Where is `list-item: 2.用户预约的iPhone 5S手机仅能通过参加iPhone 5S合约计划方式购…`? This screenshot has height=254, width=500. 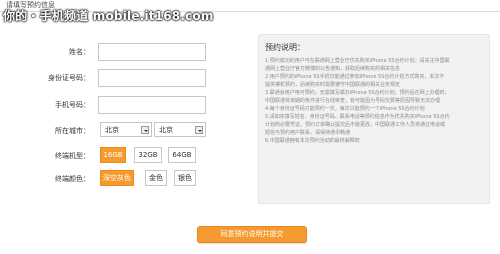
list-item: 2.用户预约的iPhone 5S手机仅能通过参加iPhone 5S合约计划方式购… is located at coordinates (355, 77).